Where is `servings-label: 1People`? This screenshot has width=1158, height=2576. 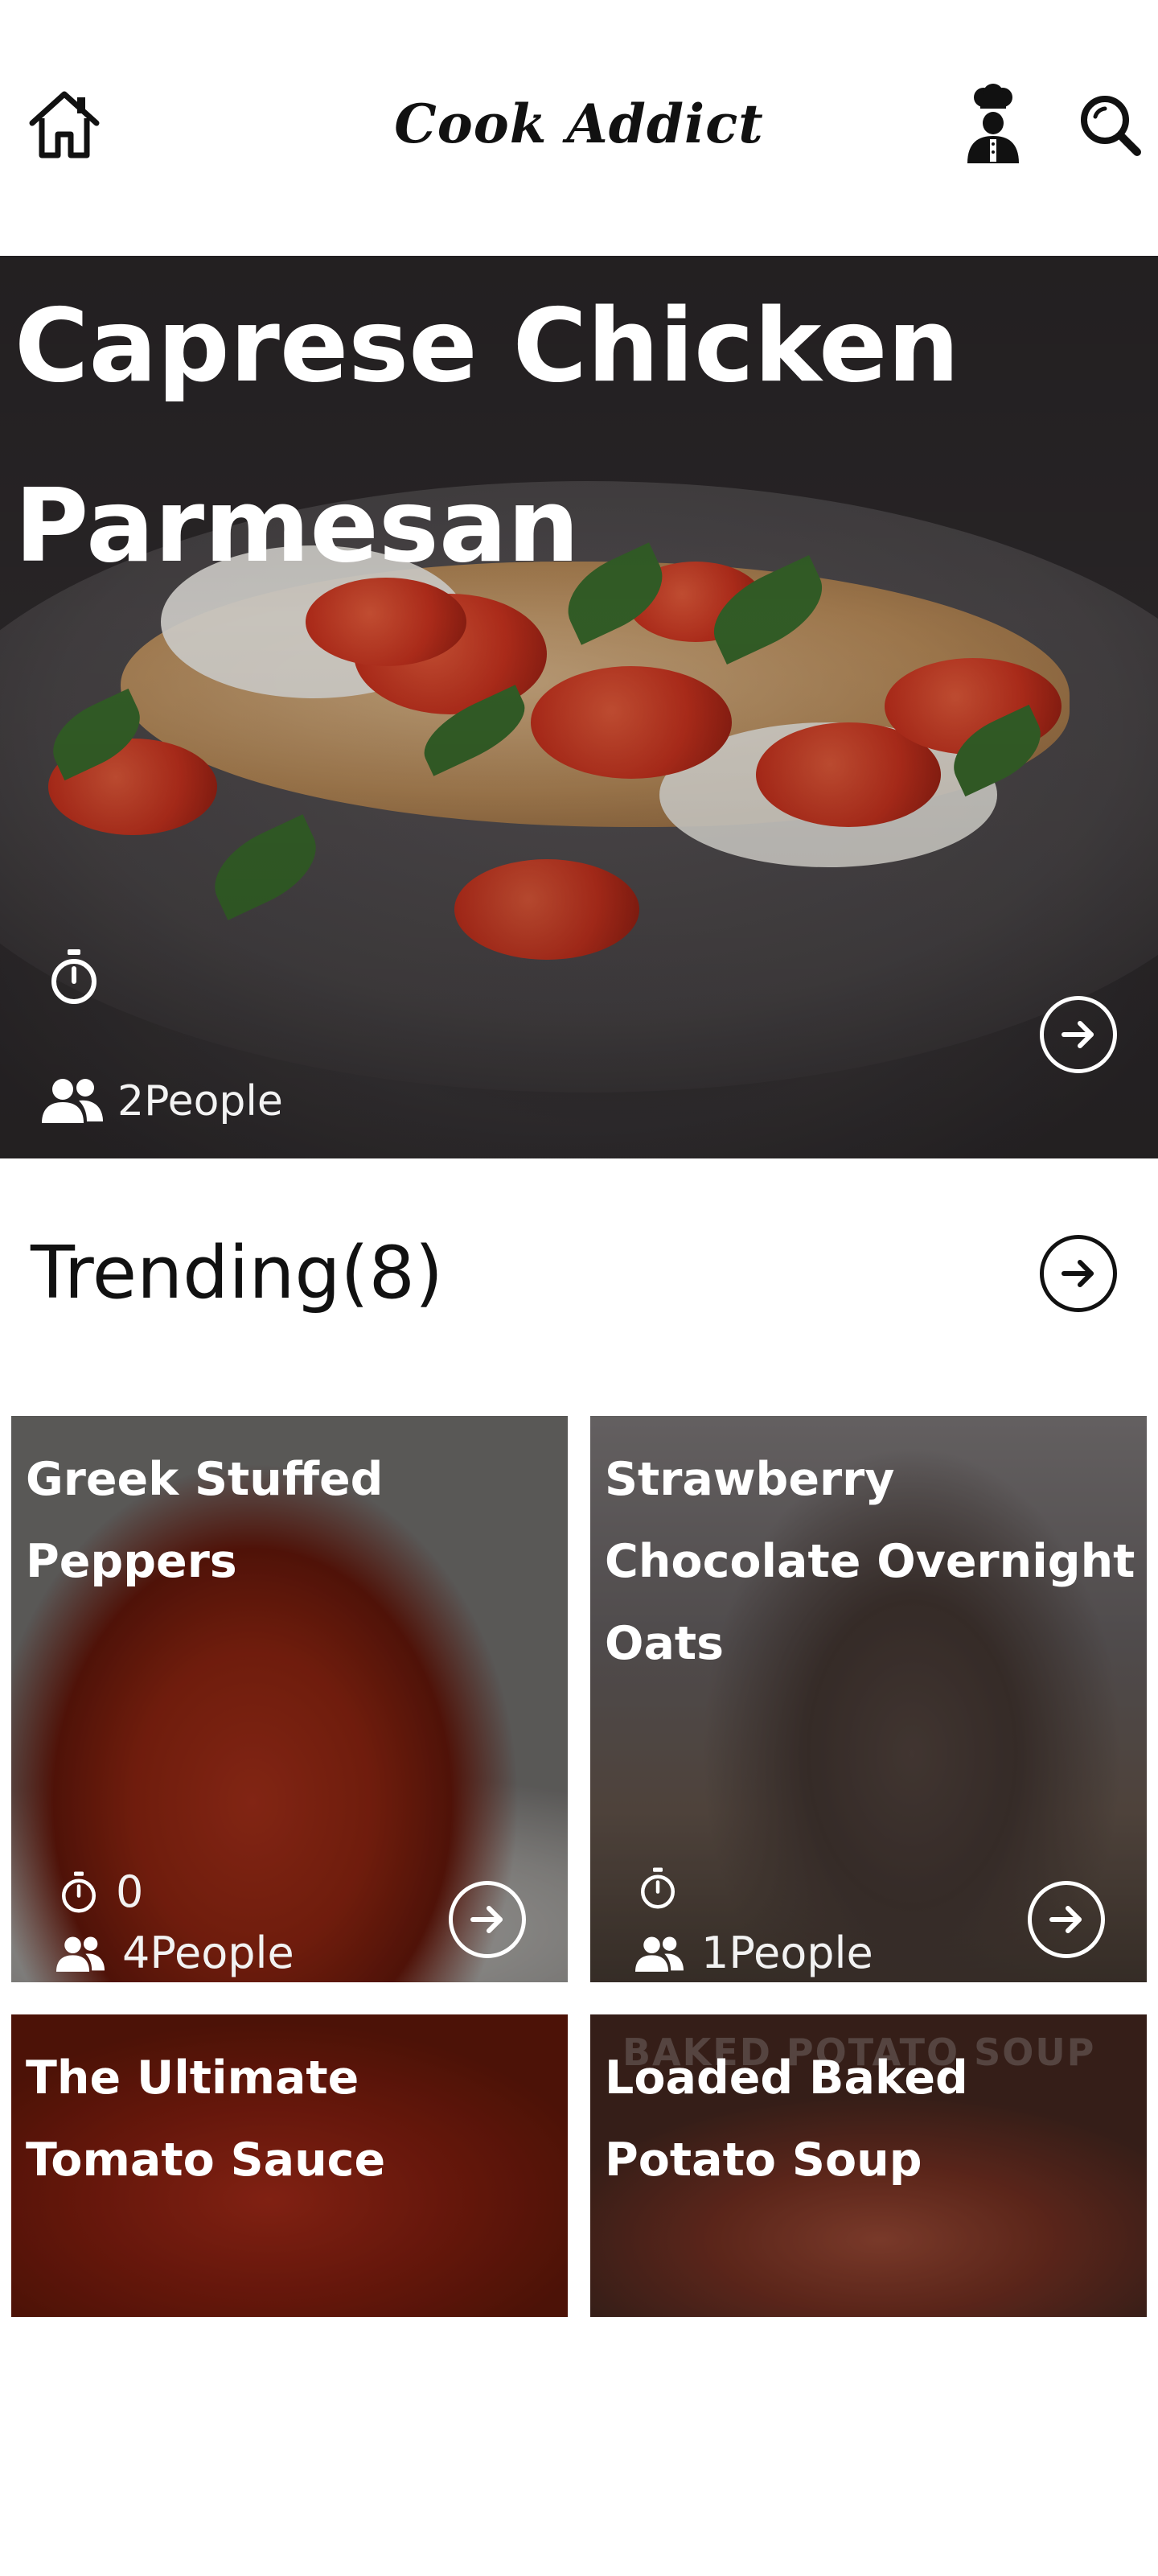 servings-label: 1People is located at coordinates (787, 1953).